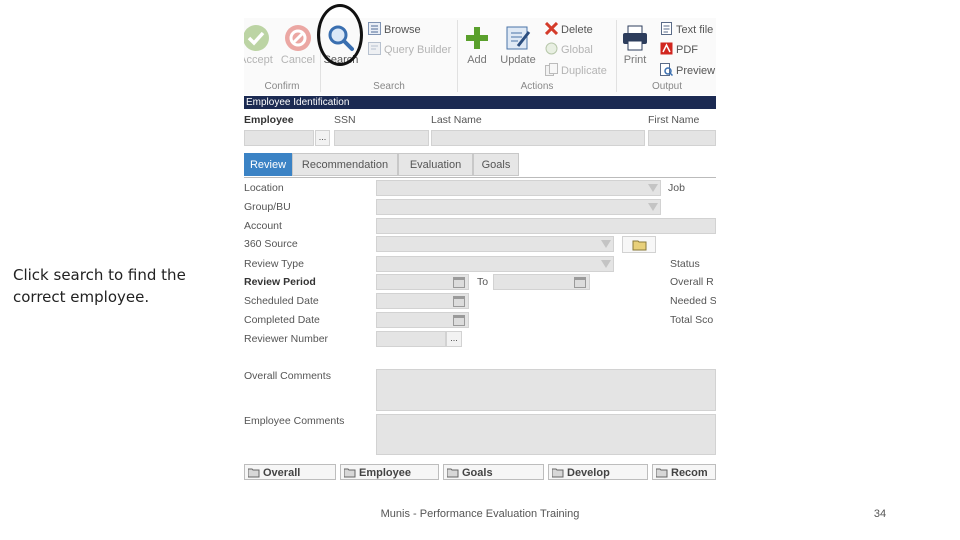 The height and width of the screenshot is (540, 960). I want to click on divider, so click(616, 56).